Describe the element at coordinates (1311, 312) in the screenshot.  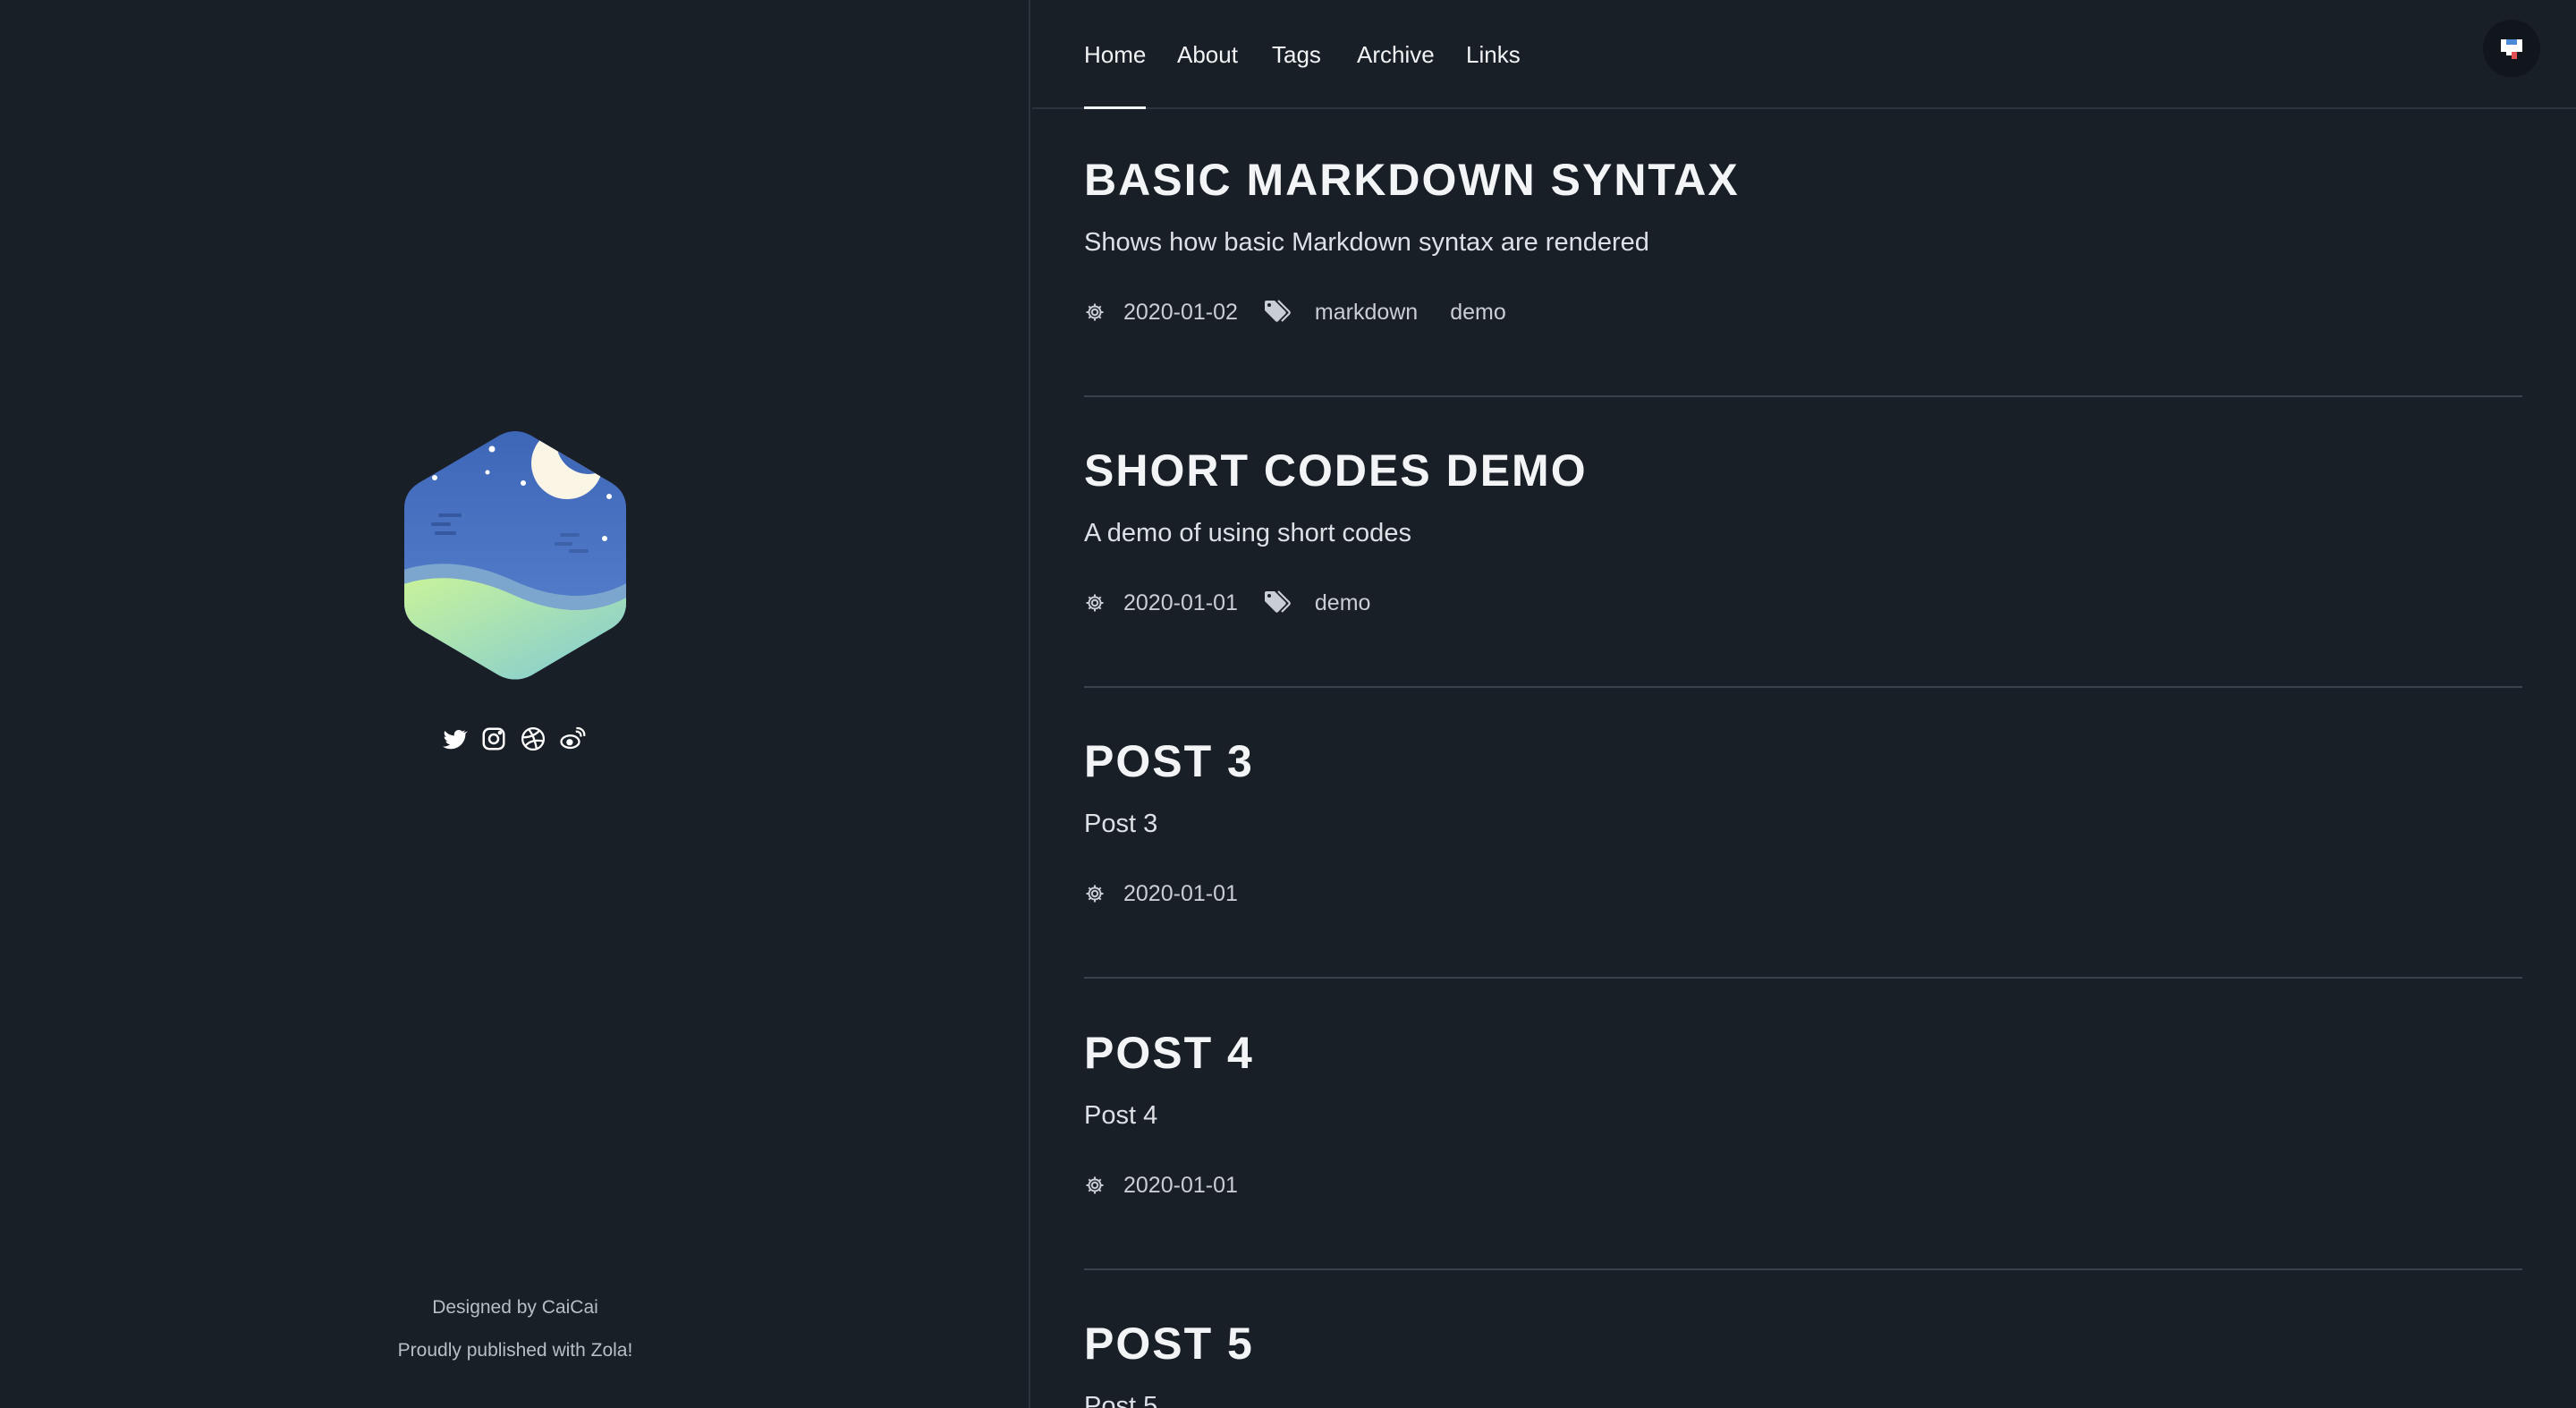
I see `post-meta: 2020-01-02 markdown demo` at that location.